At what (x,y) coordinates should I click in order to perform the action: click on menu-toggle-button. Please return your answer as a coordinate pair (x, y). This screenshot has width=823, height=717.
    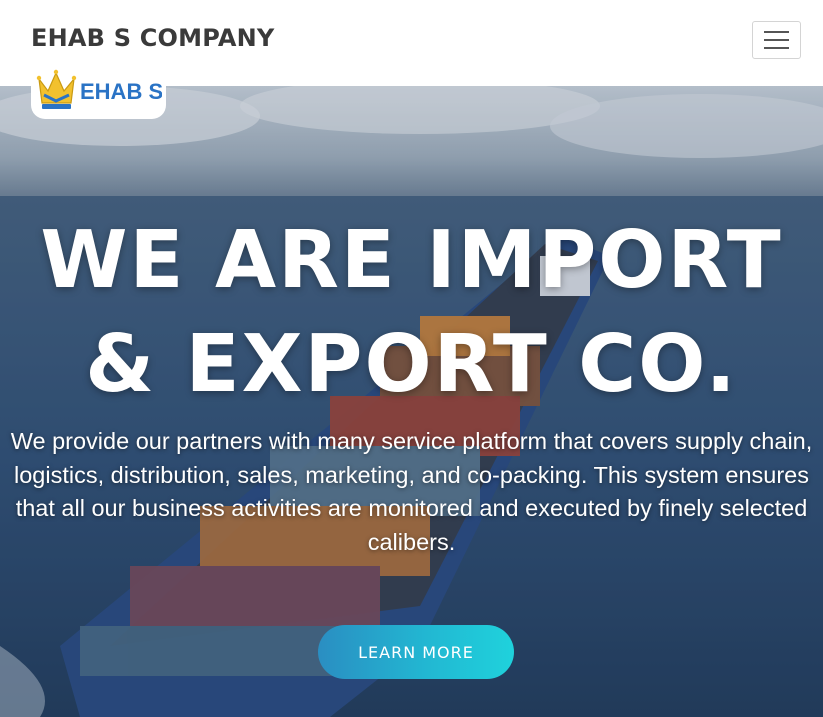
    Looking at the image, I should click on (776, 40).